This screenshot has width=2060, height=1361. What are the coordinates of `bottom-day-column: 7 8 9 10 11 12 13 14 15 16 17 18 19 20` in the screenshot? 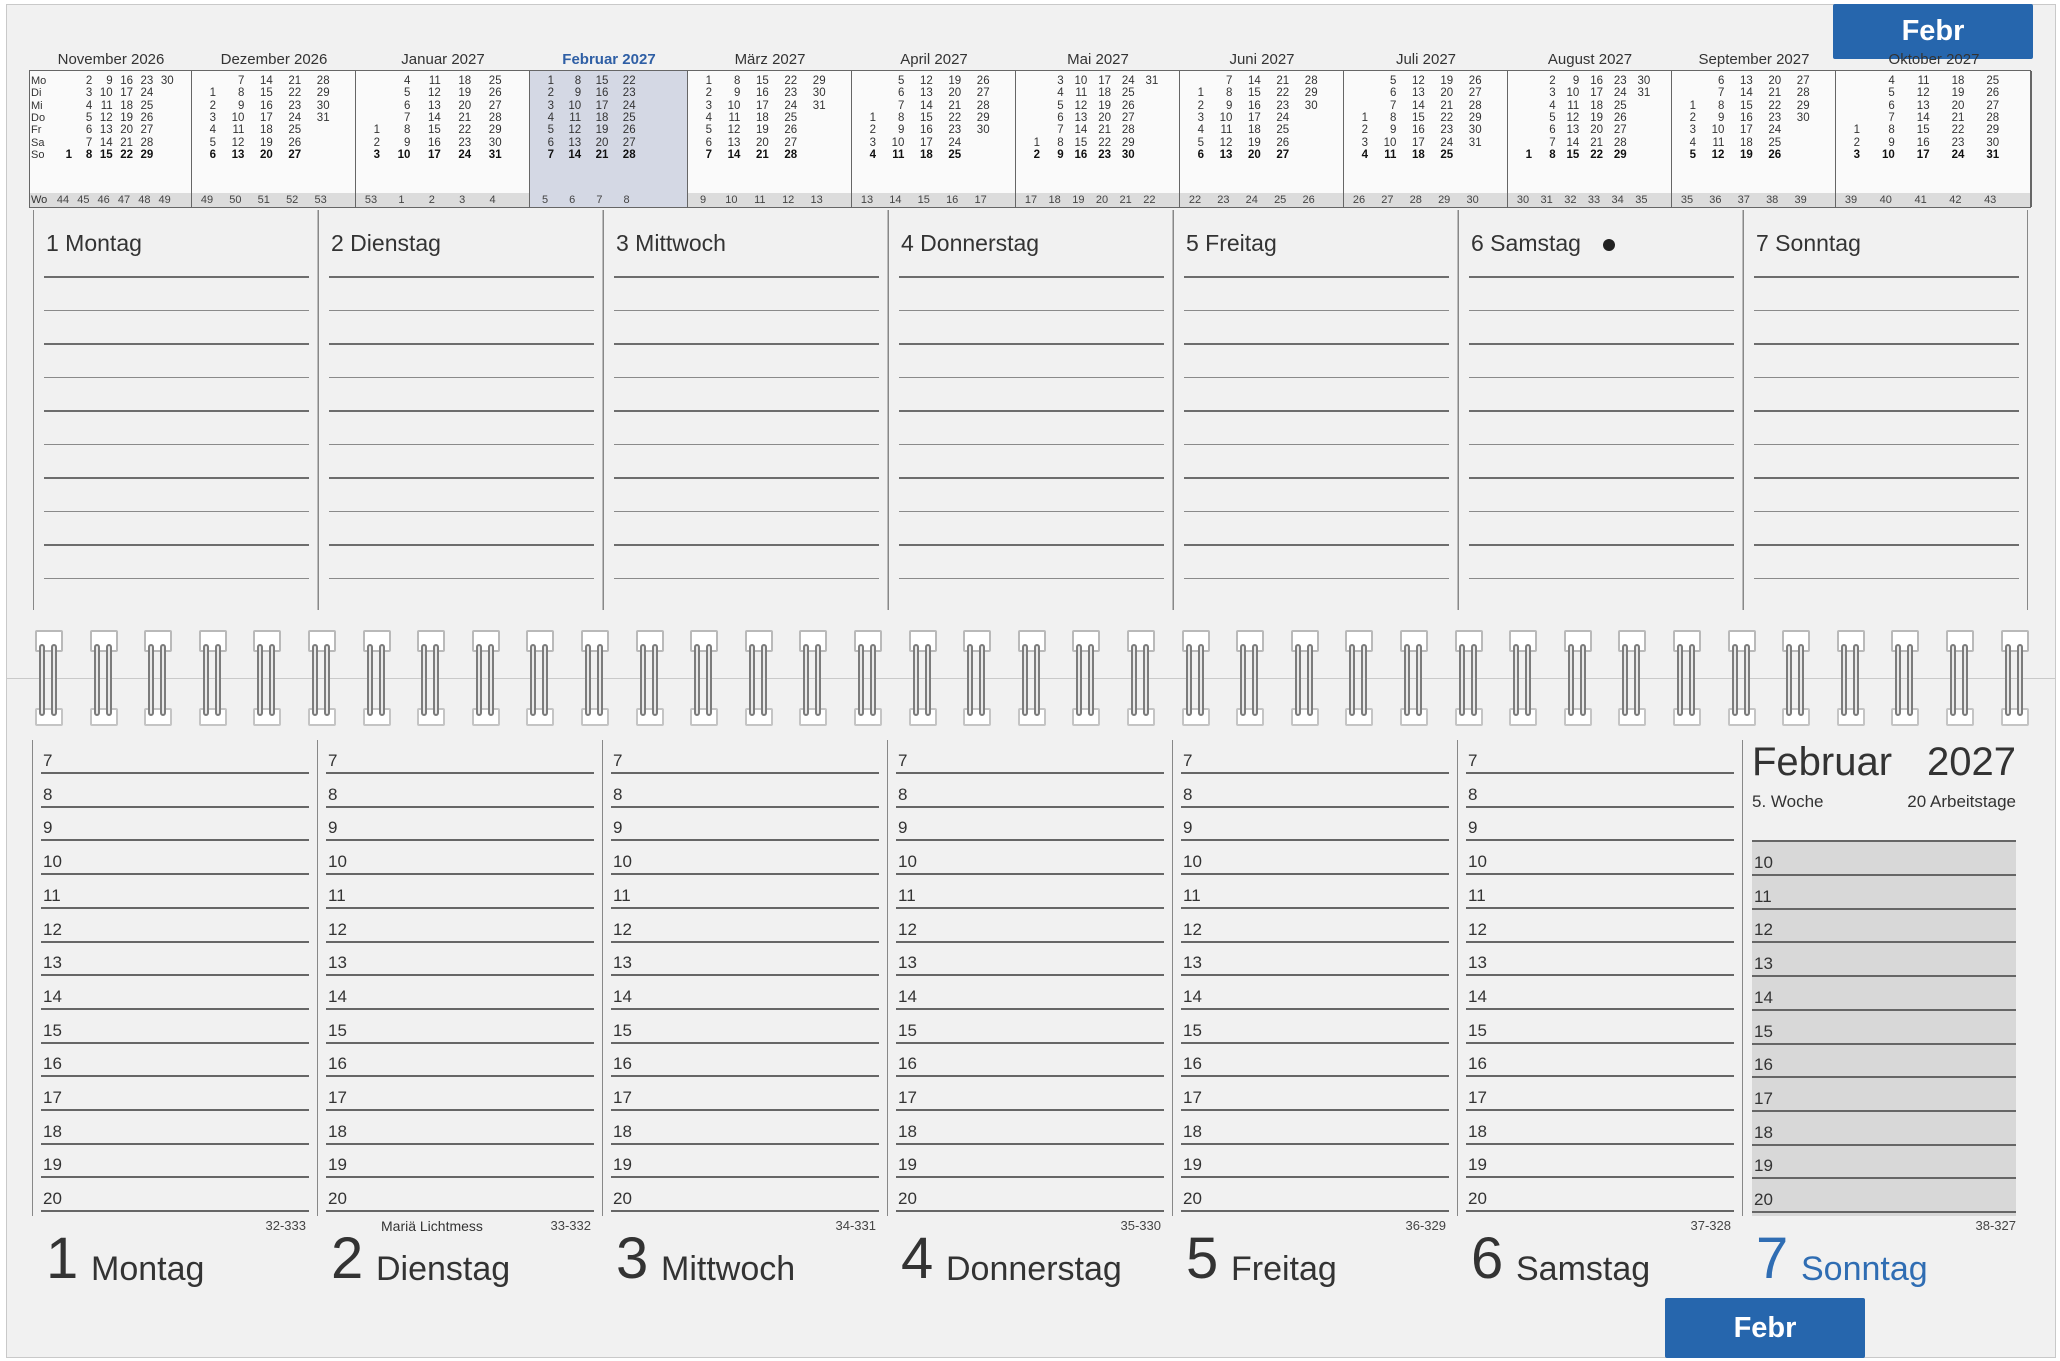 It's located at (1599, 978).